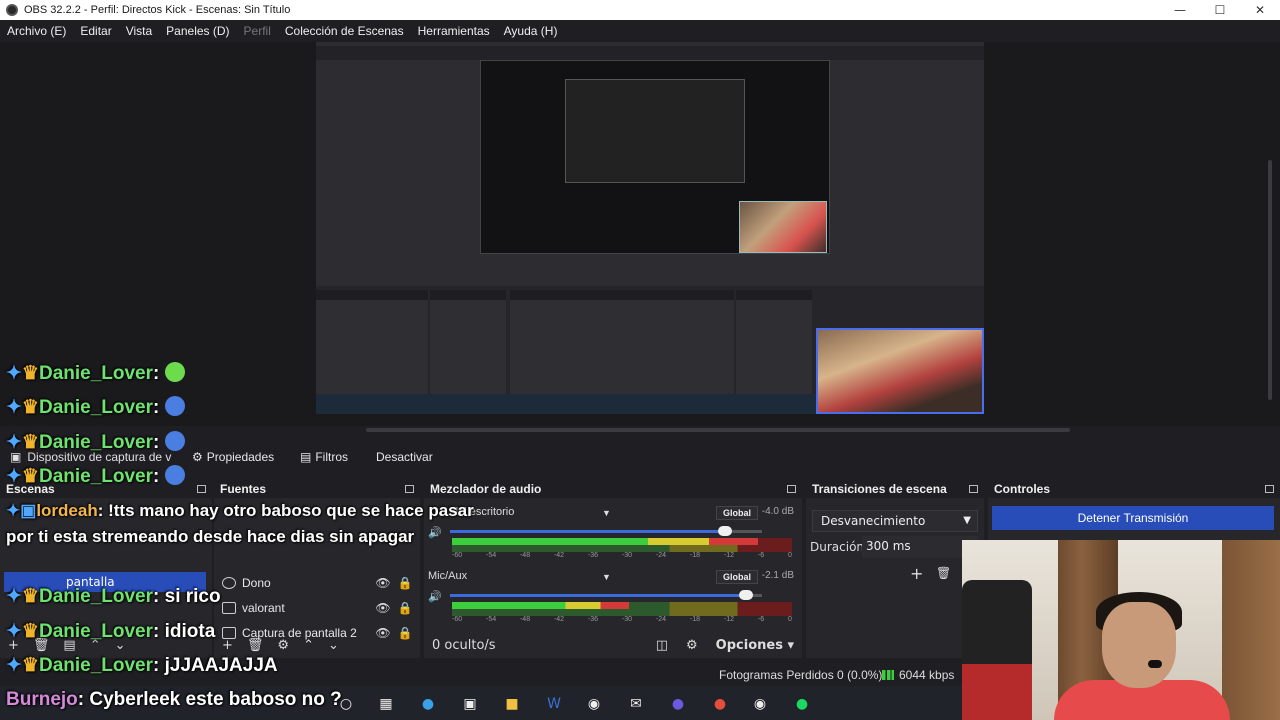  Describe the element at coordinates (594, 704) in the screenshot. I see `game-icon: ◉` at that location.